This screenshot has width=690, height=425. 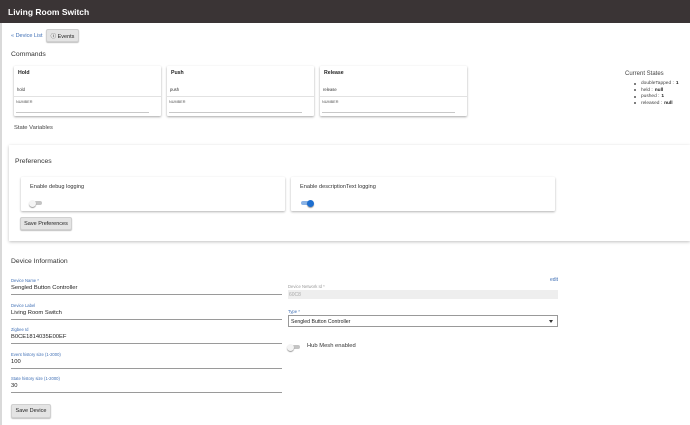 I want to click on state-item: doubleTapped :1, so click(x=656, y=83).